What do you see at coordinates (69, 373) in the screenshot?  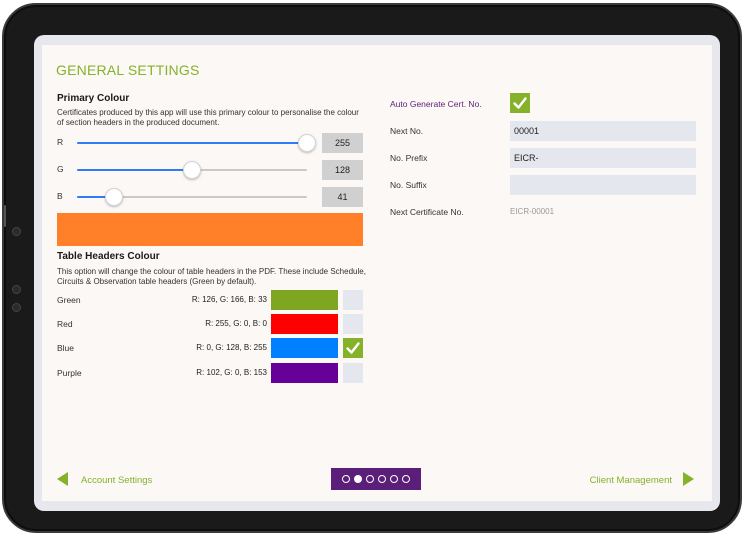 I see `header-option-name: Purple` at bounding box center [69, 373].